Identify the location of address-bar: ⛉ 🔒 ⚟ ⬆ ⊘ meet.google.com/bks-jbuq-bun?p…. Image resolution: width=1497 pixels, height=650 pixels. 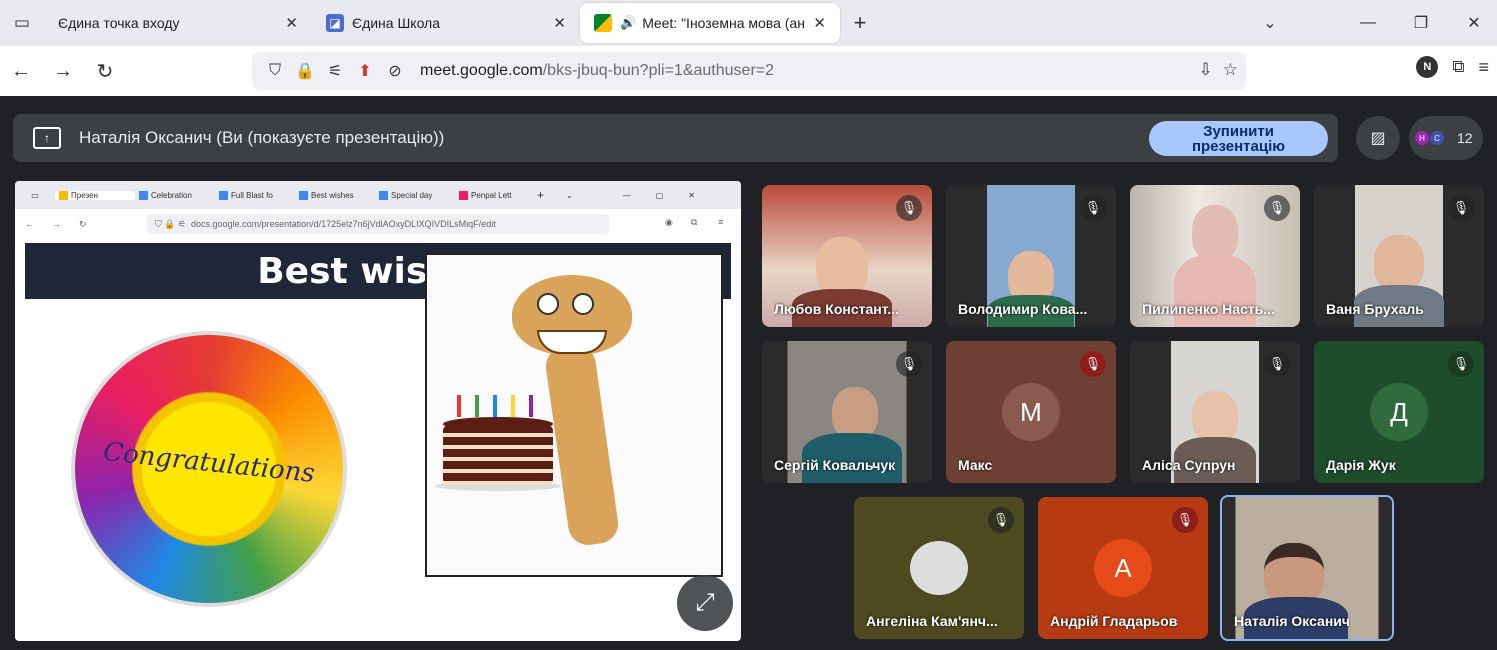
(749, 71).